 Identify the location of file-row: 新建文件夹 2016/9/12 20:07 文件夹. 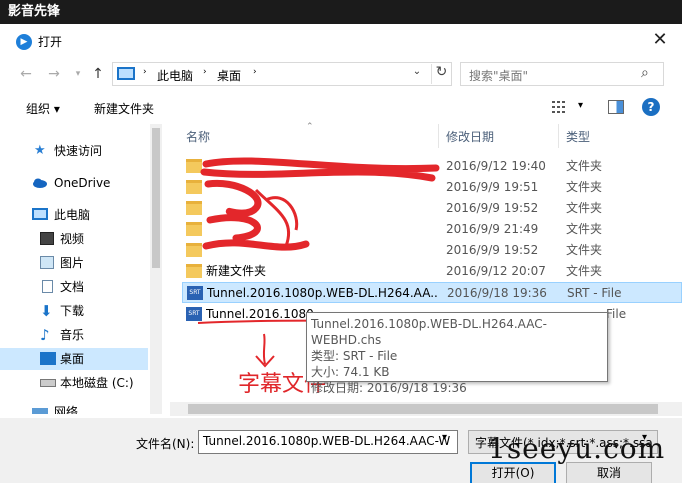
(432, 271).